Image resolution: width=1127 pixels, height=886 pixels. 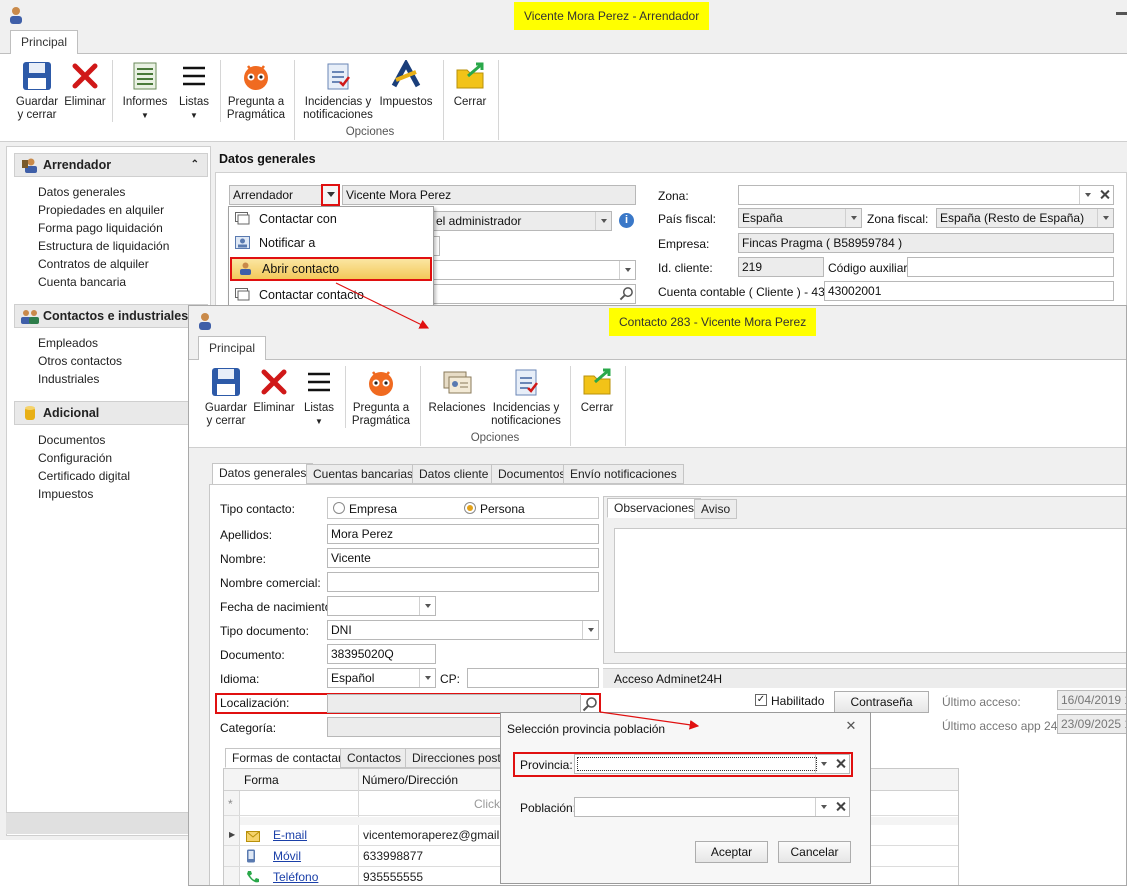 What do you see at coordinates (463, 534) in the screenshot?
I see `apellidos-field: Mora Perez` at bounding box center [463, 534].